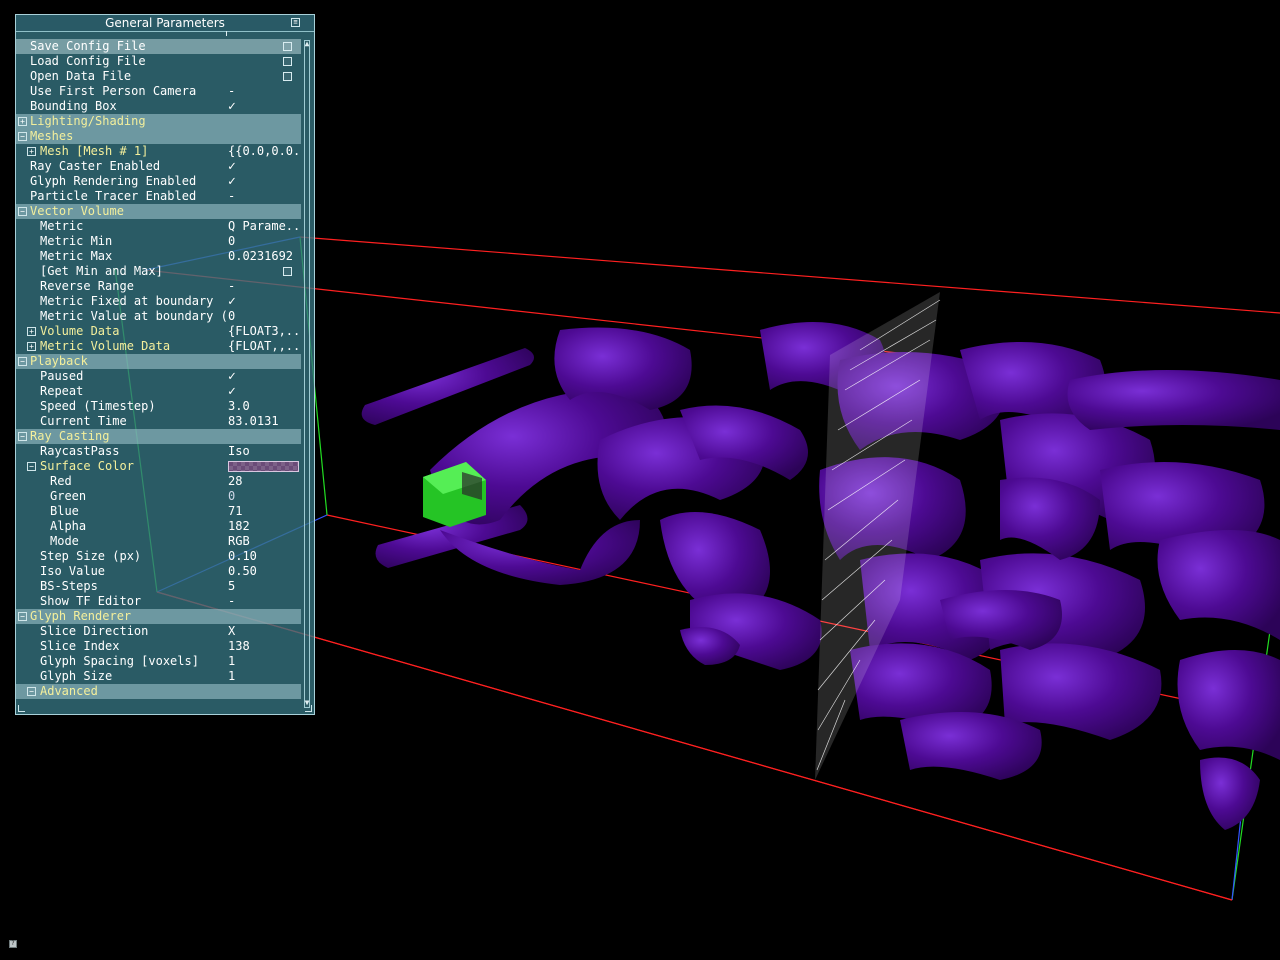 This screenshot has height=960, width=1280. What do you see at coordinates (264, 196) in the screenshot?
I see `particle-tracer-enabled-value: -` at bounding box center [264, 196].